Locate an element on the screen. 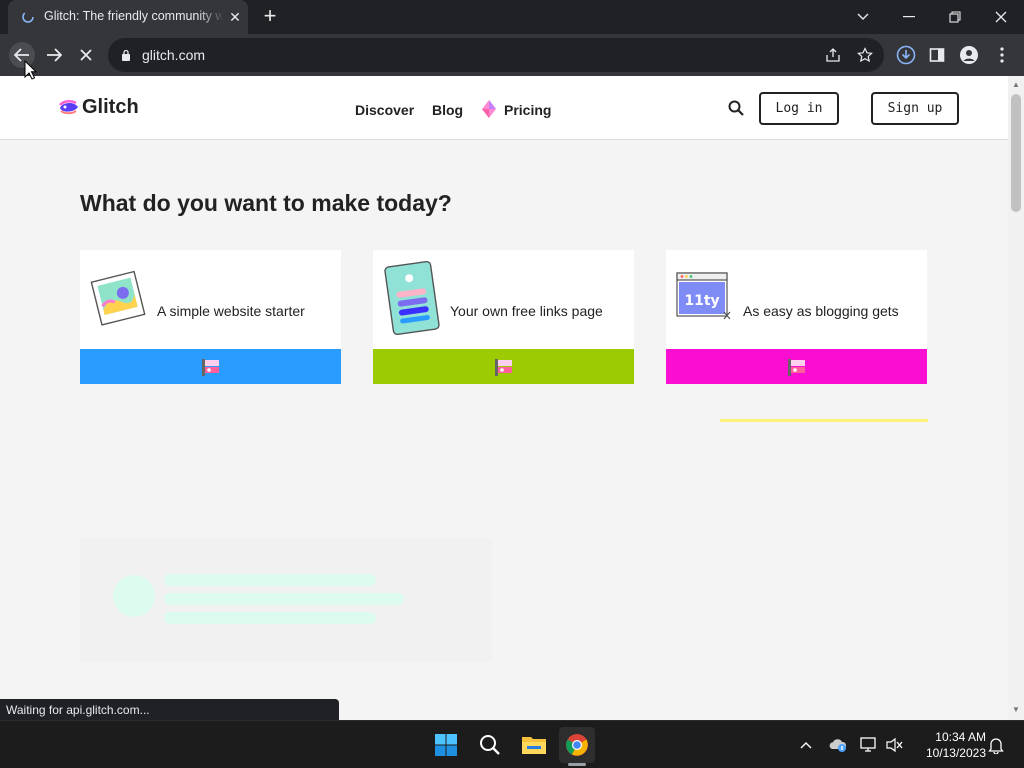  nav-pricing-link: Pricing is located at coordinates (527, 110).